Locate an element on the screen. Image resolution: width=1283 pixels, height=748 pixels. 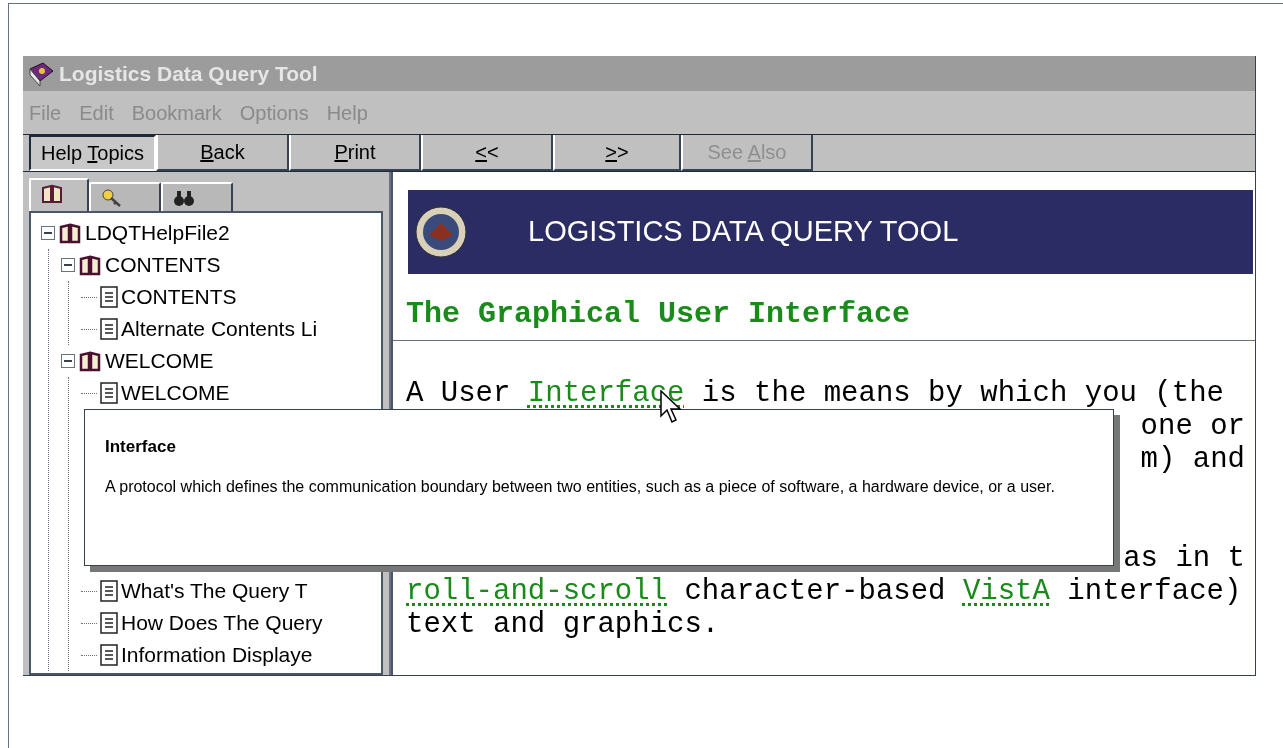
tree-item: Alternate Contents Li is located at coordinates (219, 329).